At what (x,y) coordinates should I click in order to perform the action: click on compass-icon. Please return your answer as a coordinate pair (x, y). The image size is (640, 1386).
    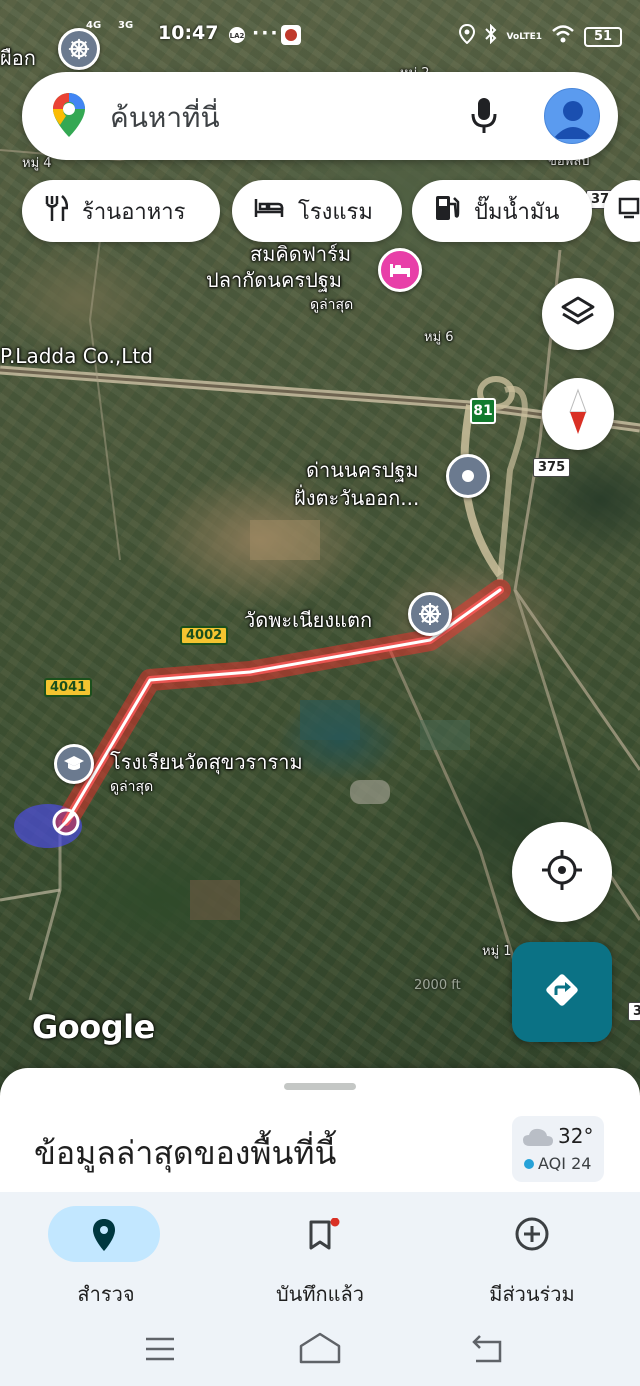
    Looking at the image, I should click on (578, 414).